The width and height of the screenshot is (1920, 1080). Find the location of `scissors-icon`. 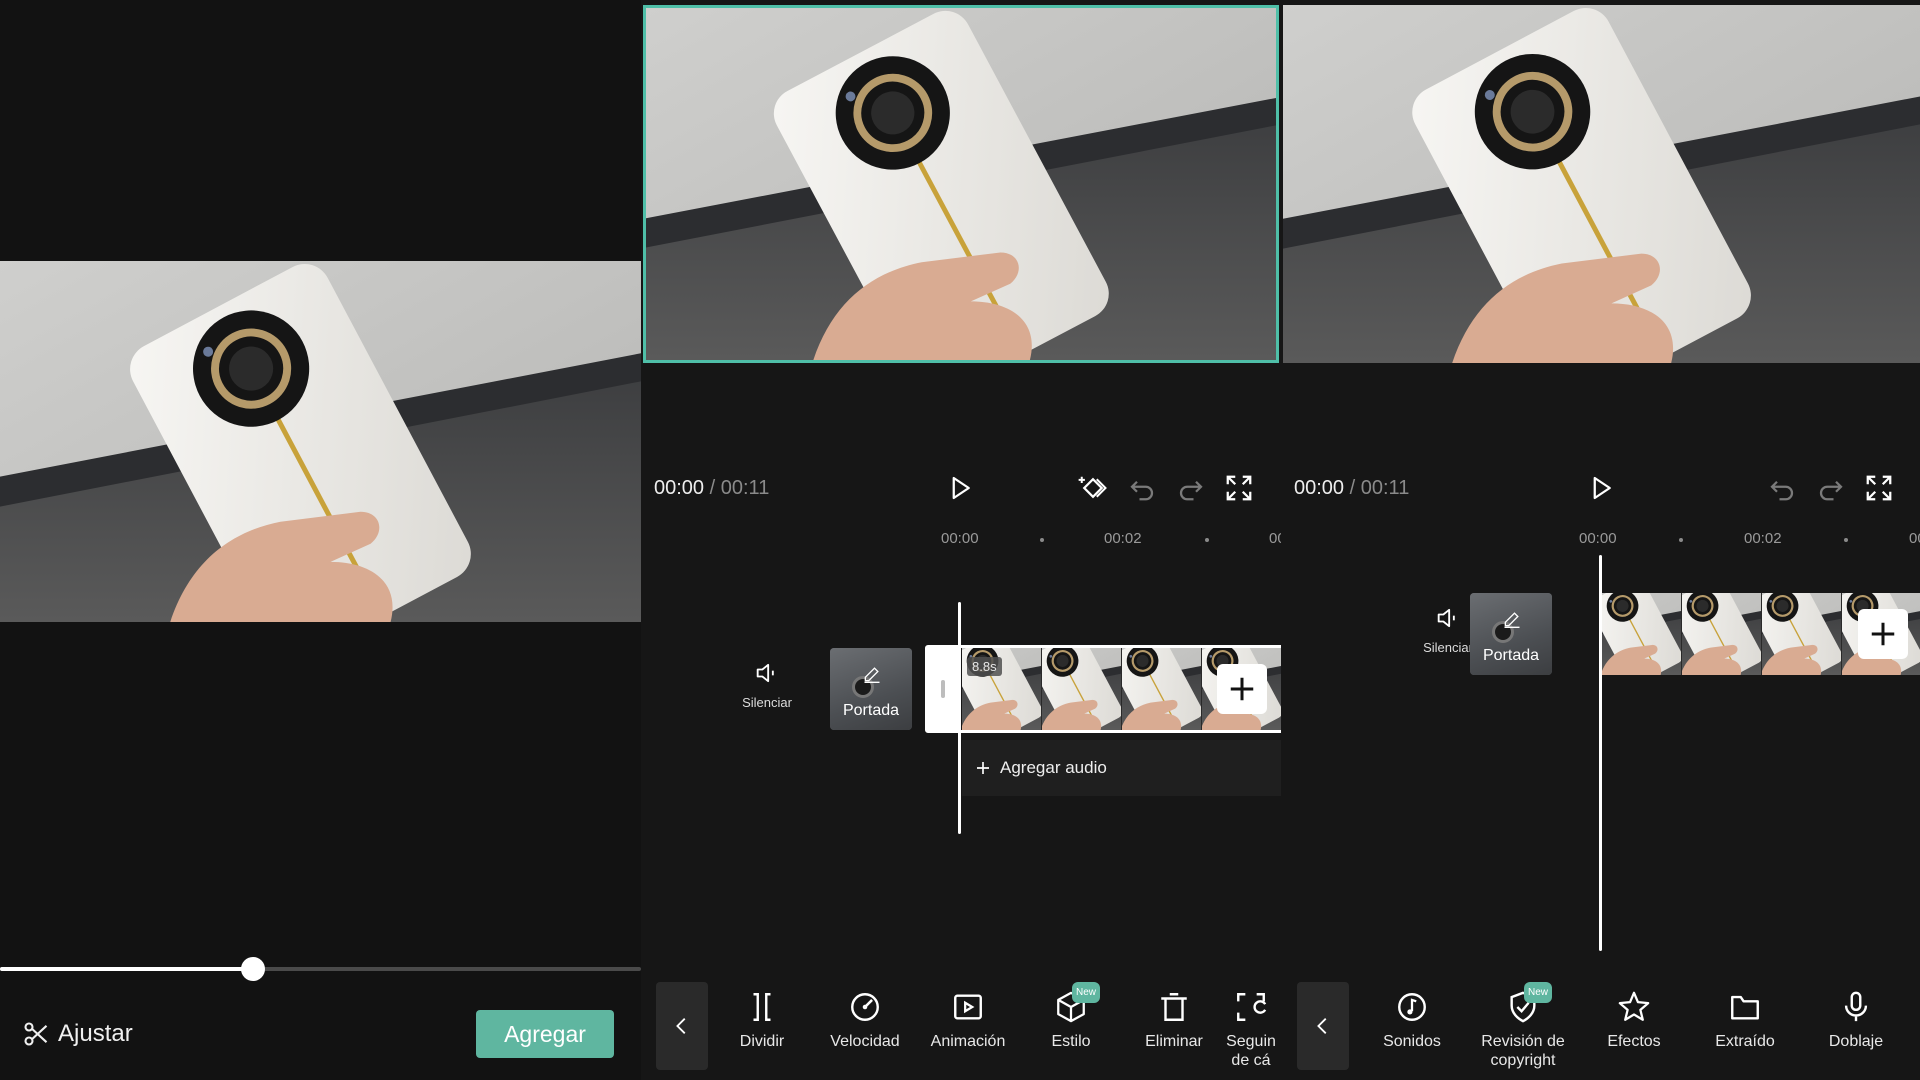

scissors-icon is located at coordinates (36, 1034).